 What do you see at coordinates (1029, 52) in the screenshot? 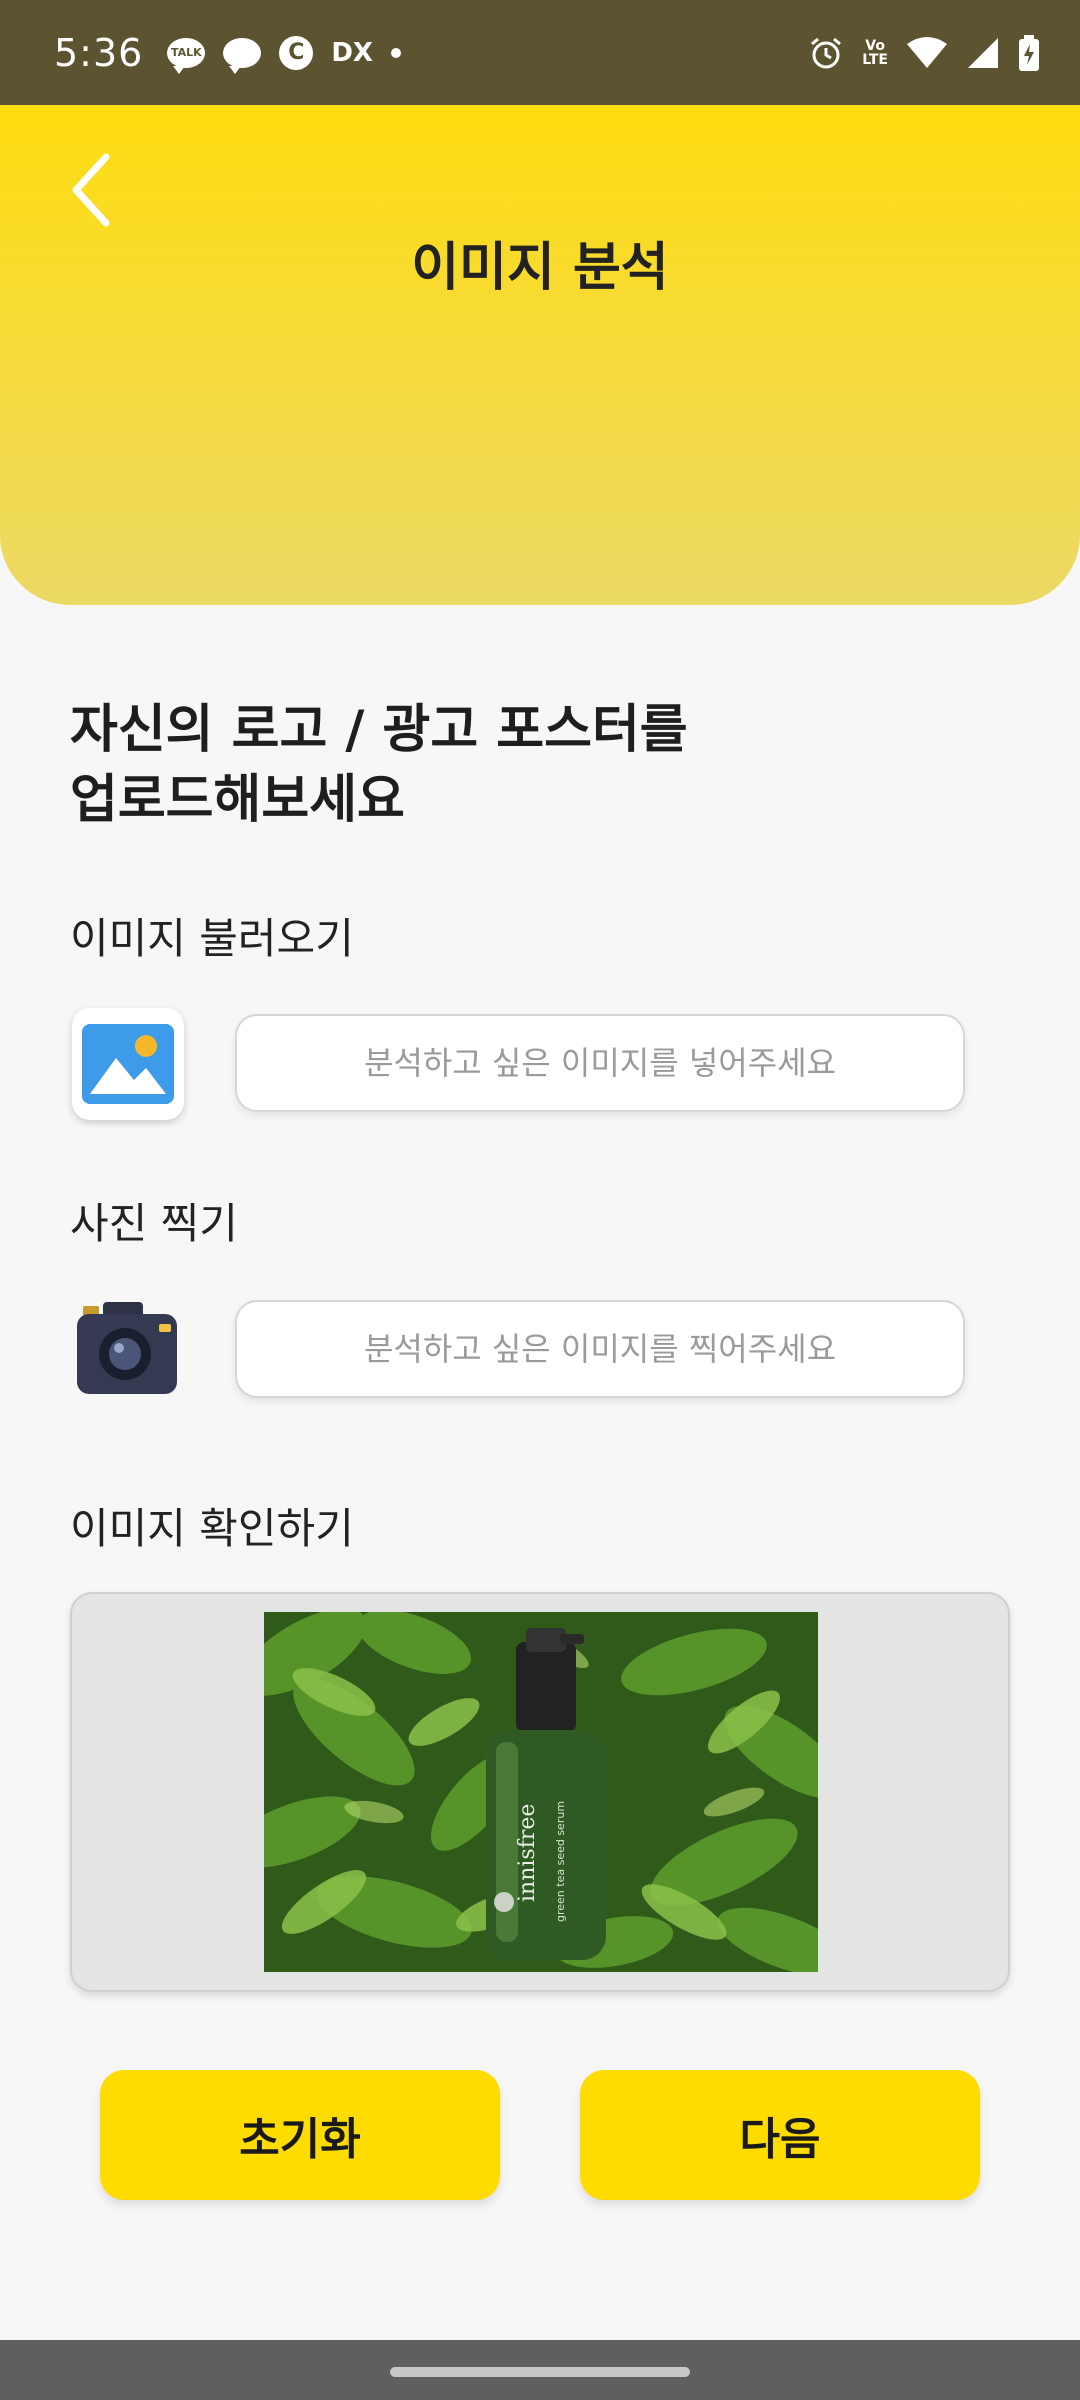
I see `battery-charging-icon` at bounding box center [1029, 52].